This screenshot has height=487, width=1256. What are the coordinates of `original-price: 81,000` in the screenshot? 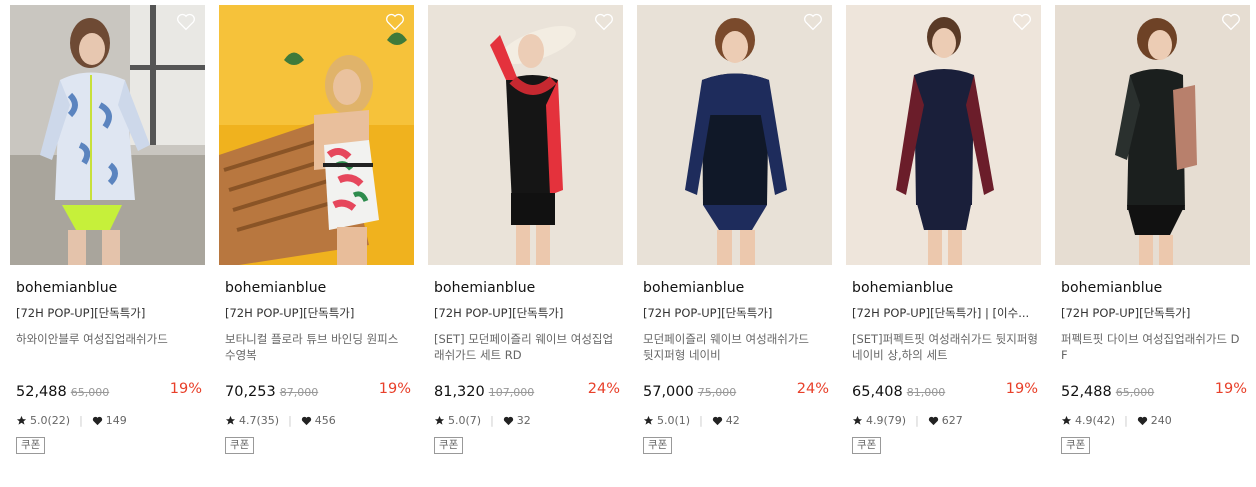 It's located at (926, 392).